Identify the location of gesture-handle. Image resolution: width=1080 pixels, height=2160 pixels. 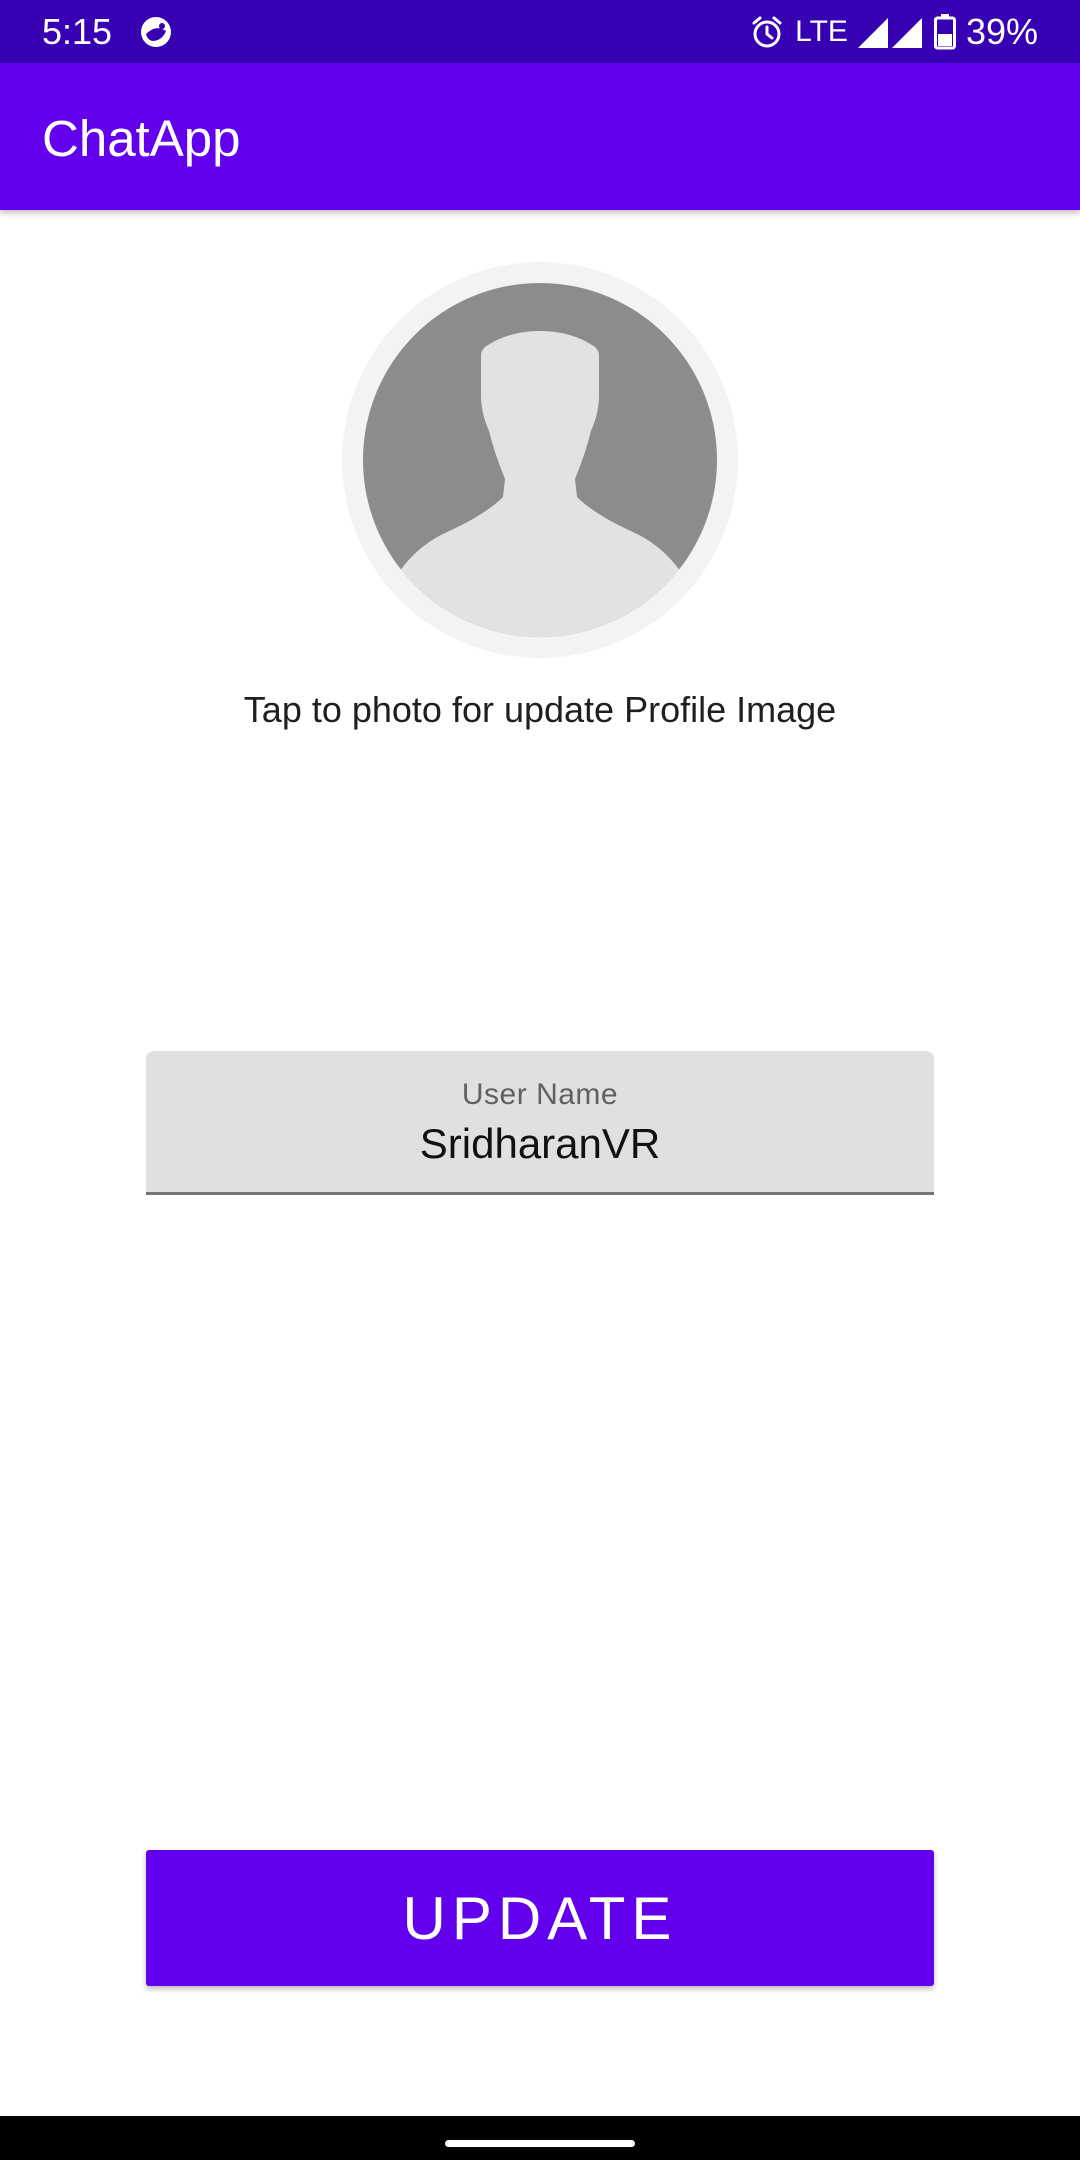
(540, 2143).